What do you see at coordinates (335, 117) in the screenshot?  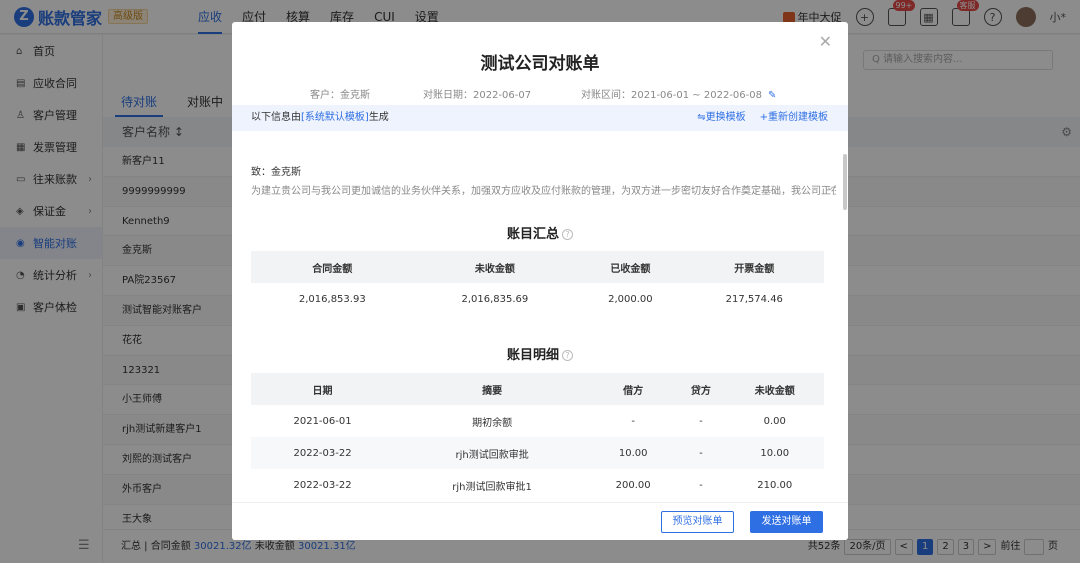 I see `template-link: [系统默认模板]` at bounding box center [335, 117].